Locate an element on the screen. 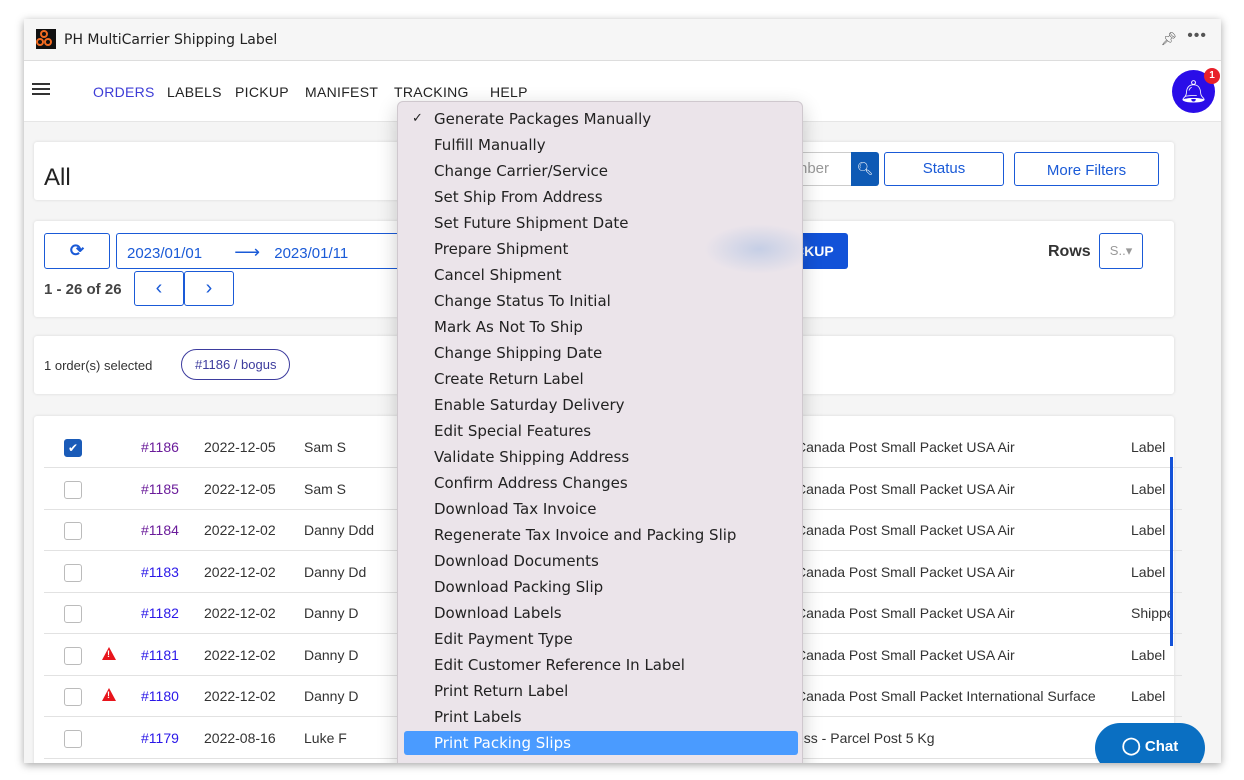 This screenshot has height=780, width=1244. more-icon: ••• is located at coordinates (1197, 36).